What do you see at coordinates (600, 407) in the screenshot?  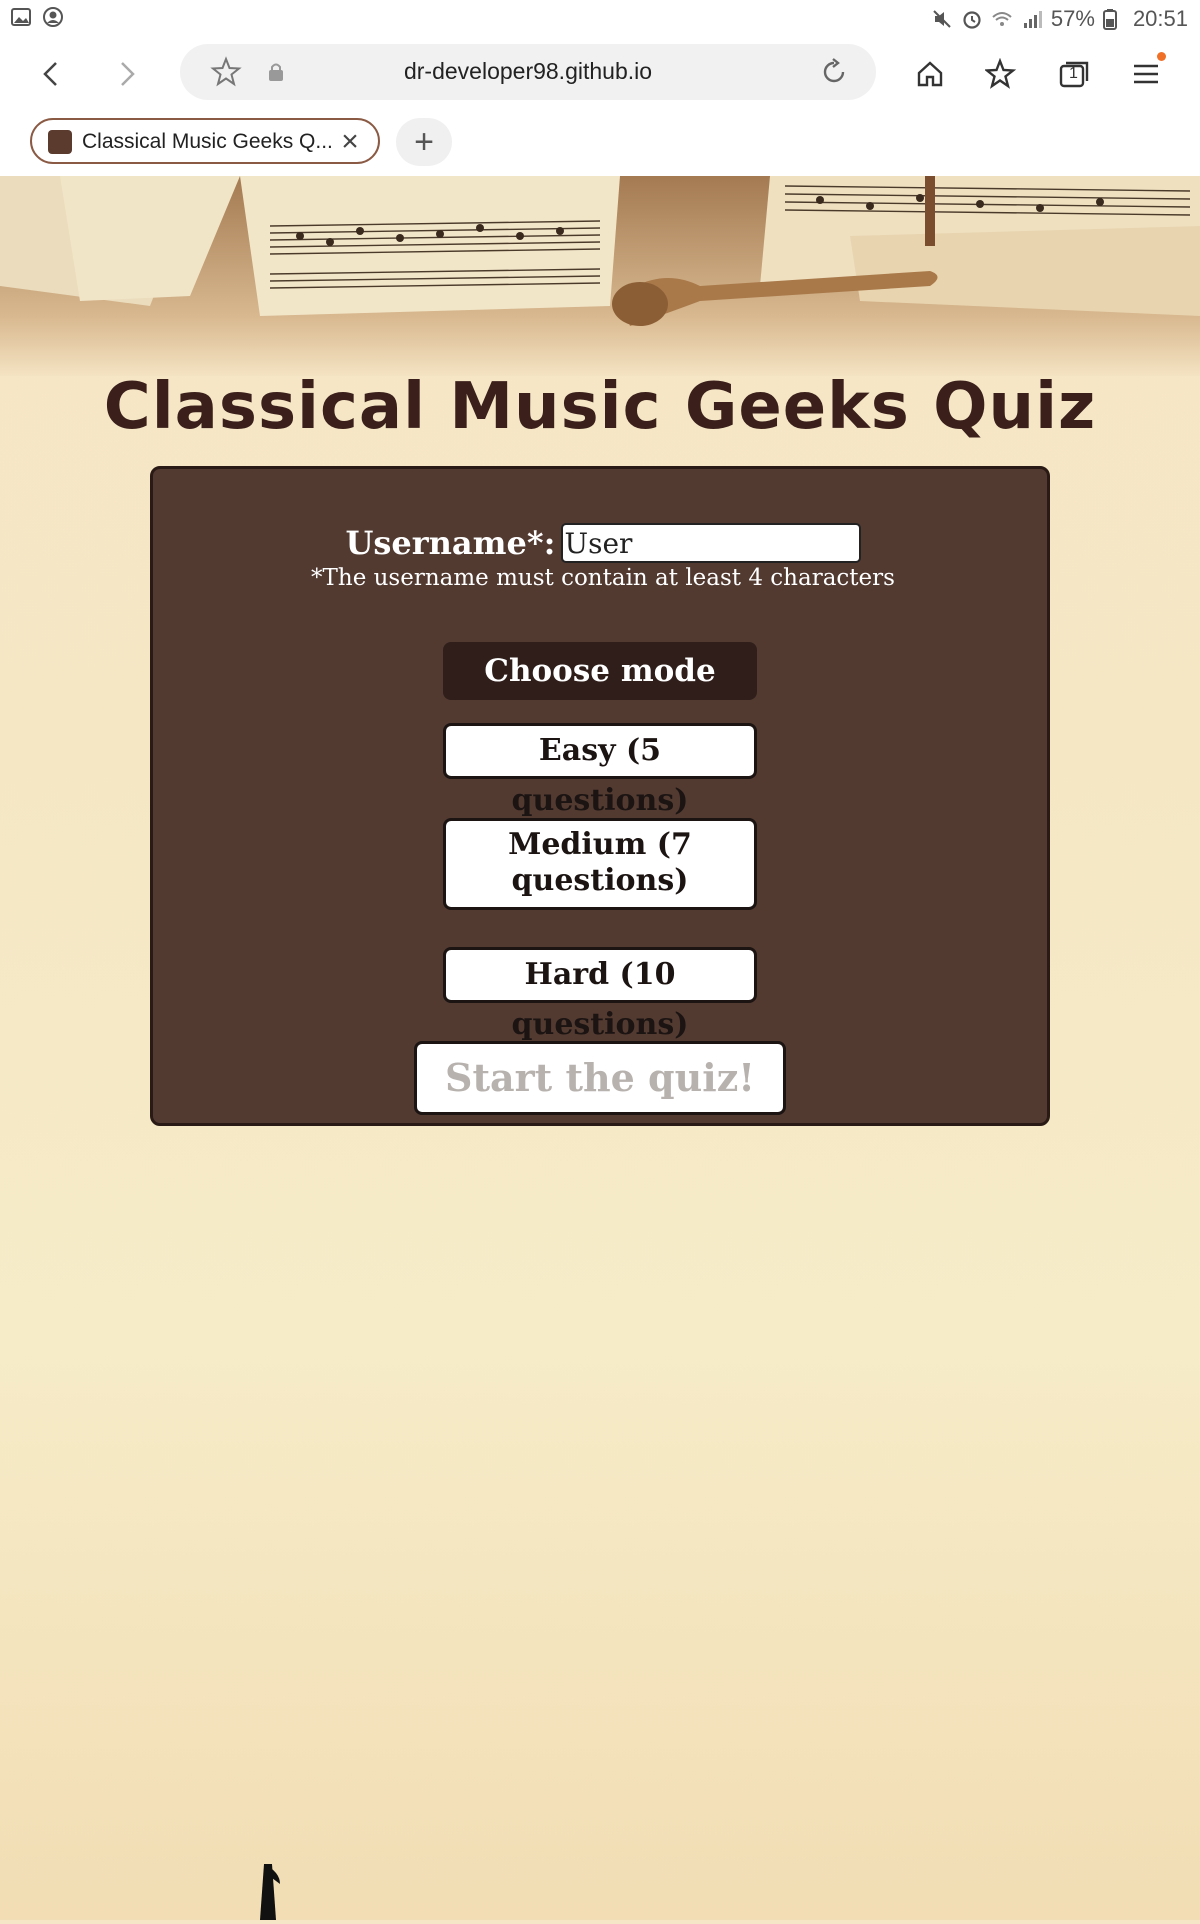 I see `page-title: Classical Music Geeks Quiz` at bounding box center [600, 407].